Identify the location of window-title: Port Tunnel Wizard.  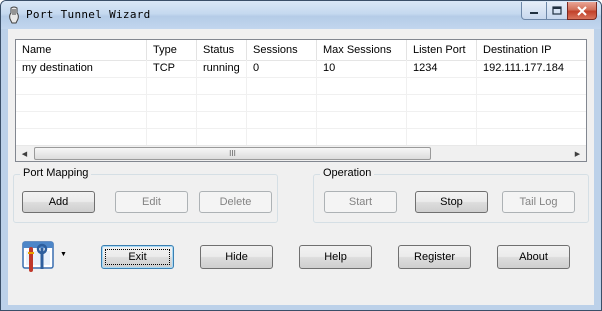
(88, 14).